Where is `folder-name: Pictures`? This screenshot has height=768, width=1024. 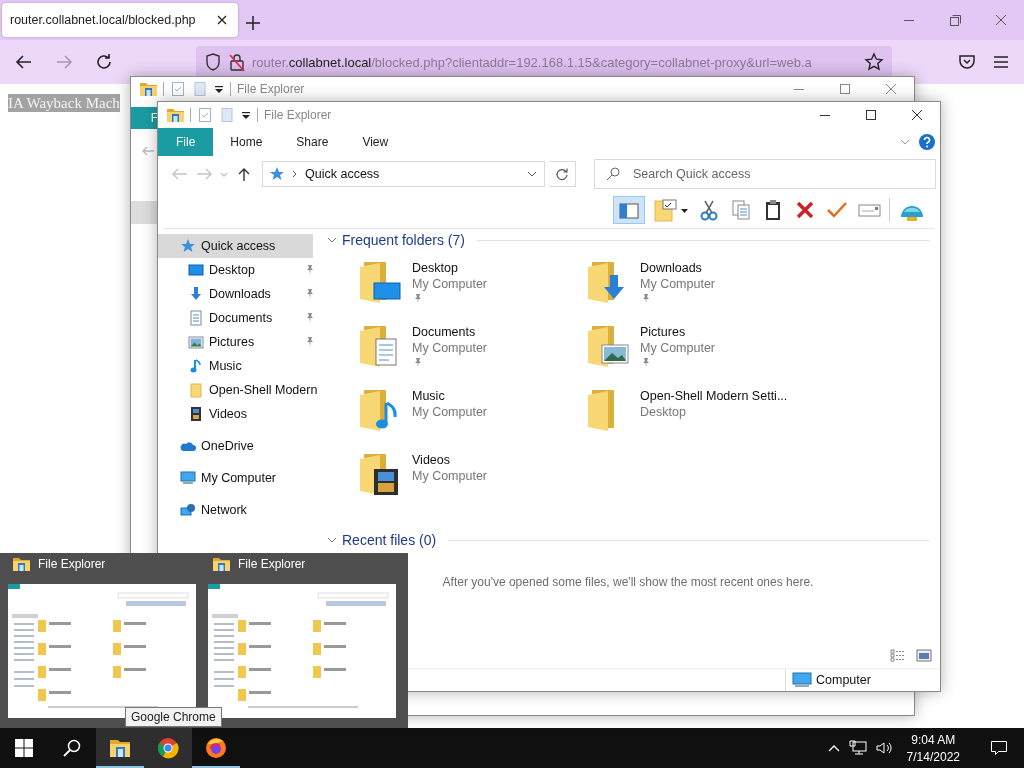
folder-name: Pictures is located at coordinates (678, 332).